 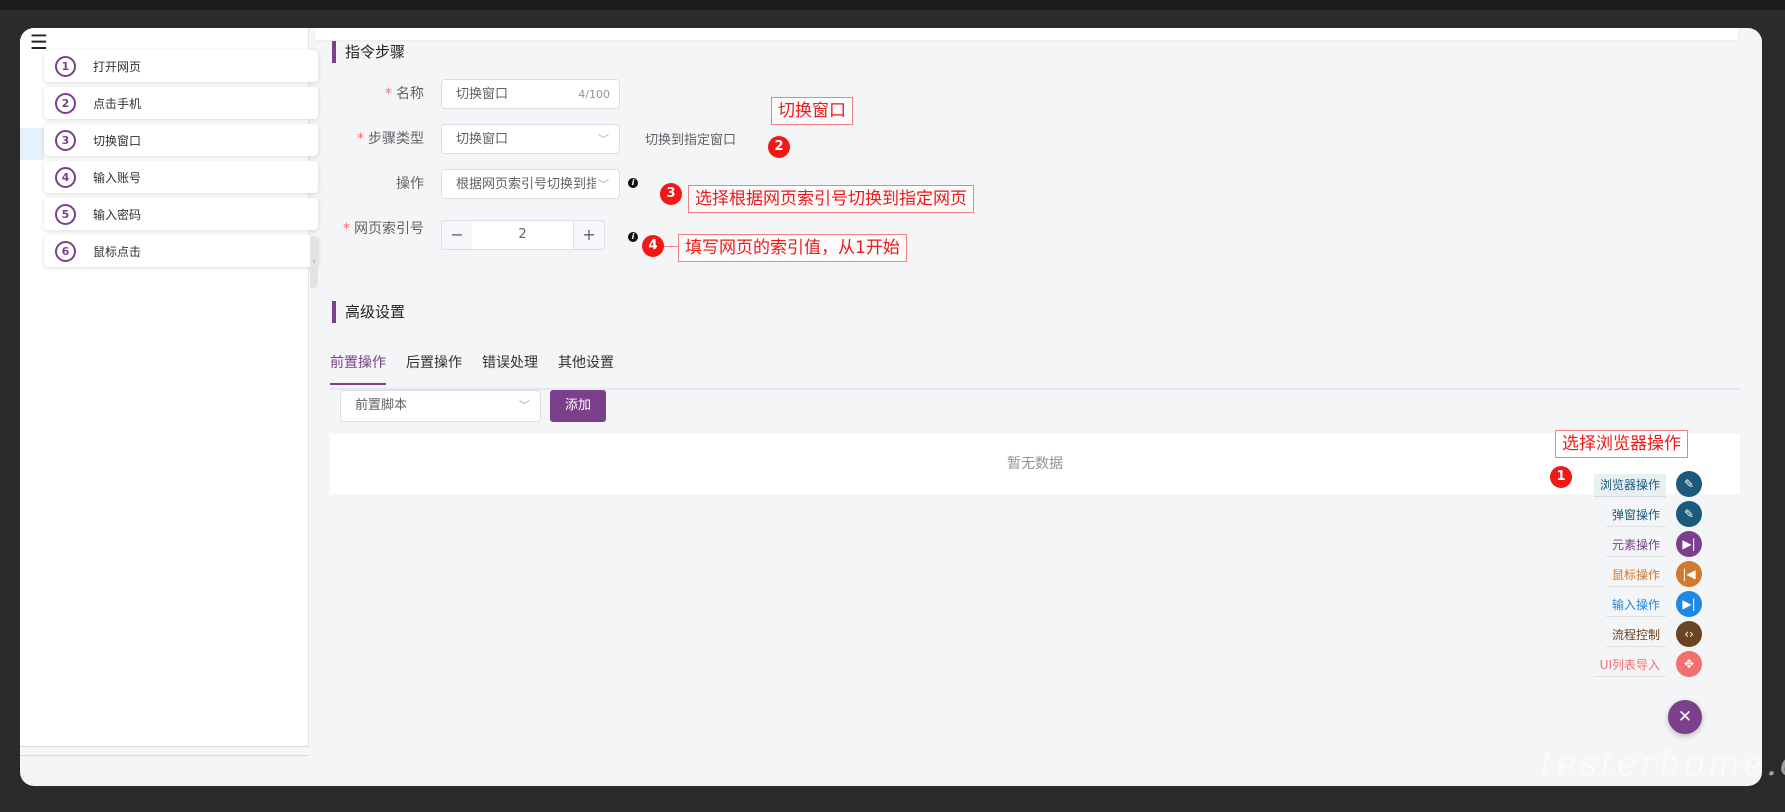 What do you see at coordinates (1662, 764) in the screenshot?
I see `watermark: testerhome.com` at bounding box center [1662, 764].